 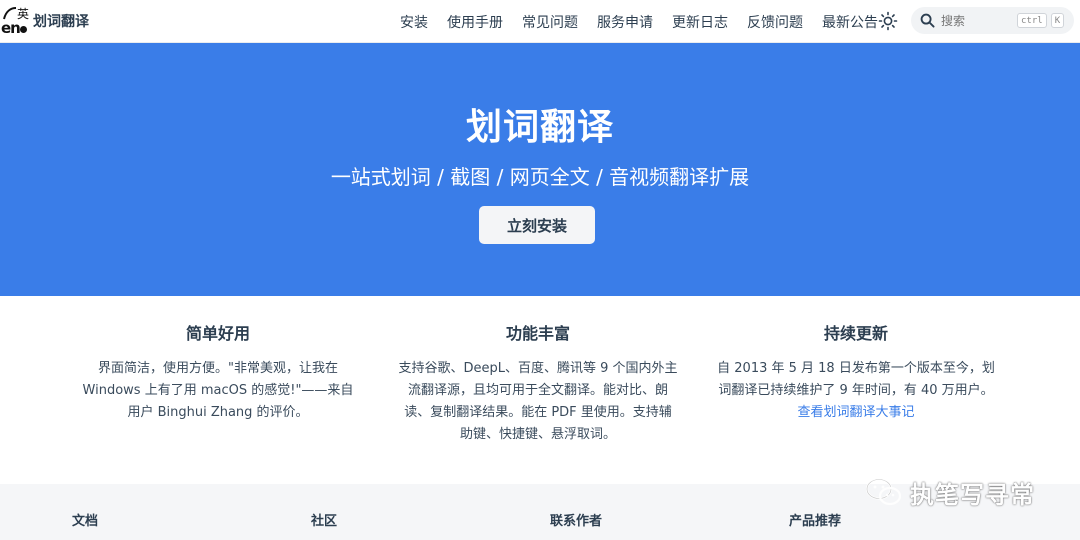 I want to click on nav-link-install: 安装, so click(x=414, y=22).